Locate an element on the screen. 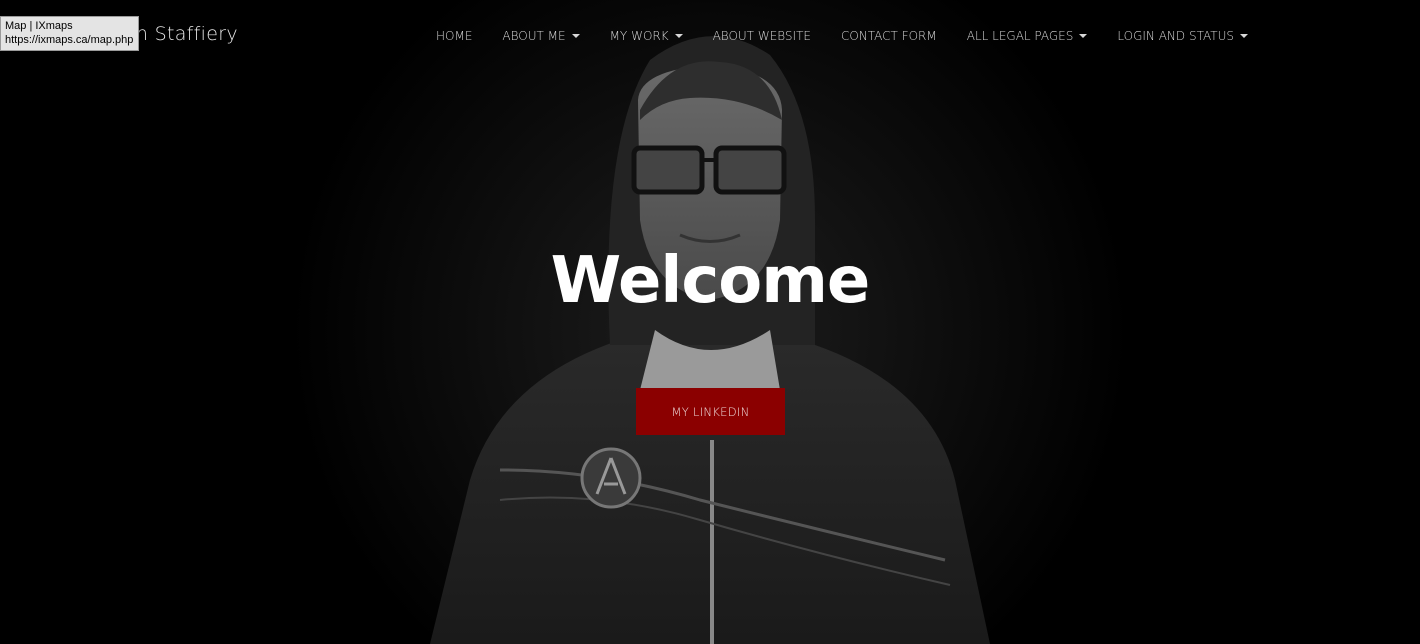 The width and height of the screenshot is (1420, 644). hero-heading: Welcome is located at coordinates (710, 281).